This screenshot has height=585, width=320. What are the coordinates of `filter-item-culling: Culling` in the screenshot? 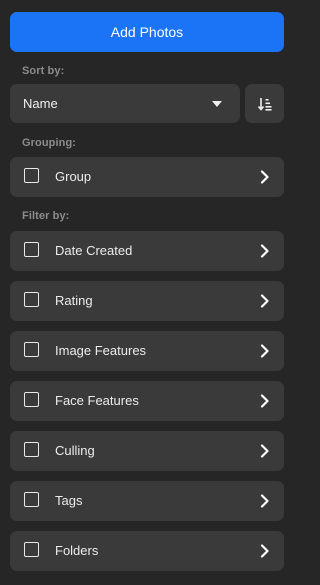 It's located at (147, 451).